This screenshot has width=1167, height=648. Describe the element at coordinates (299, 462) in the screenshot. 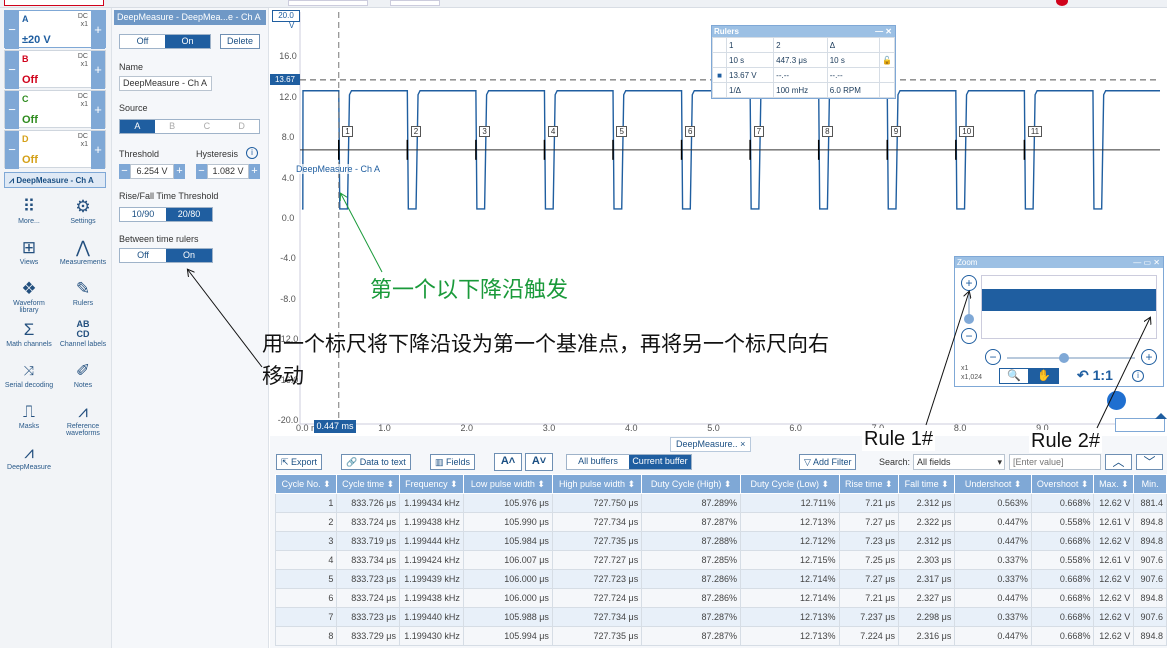

I see `export-button: ⇱ Export` at that location.